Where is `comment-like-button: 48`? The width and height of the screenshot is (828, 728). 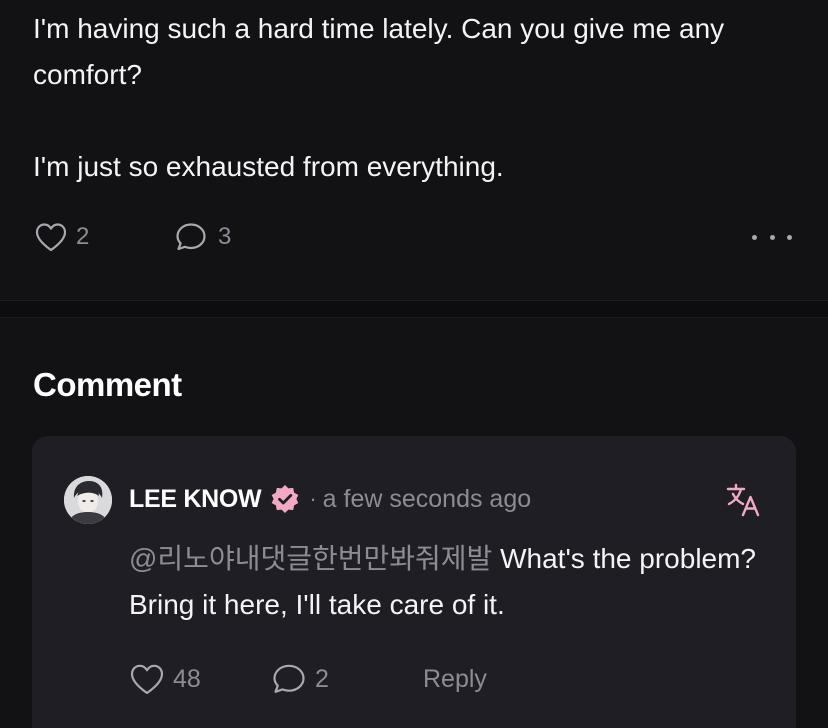
comment-like-button: 48 is located at coordinates (165, 679).